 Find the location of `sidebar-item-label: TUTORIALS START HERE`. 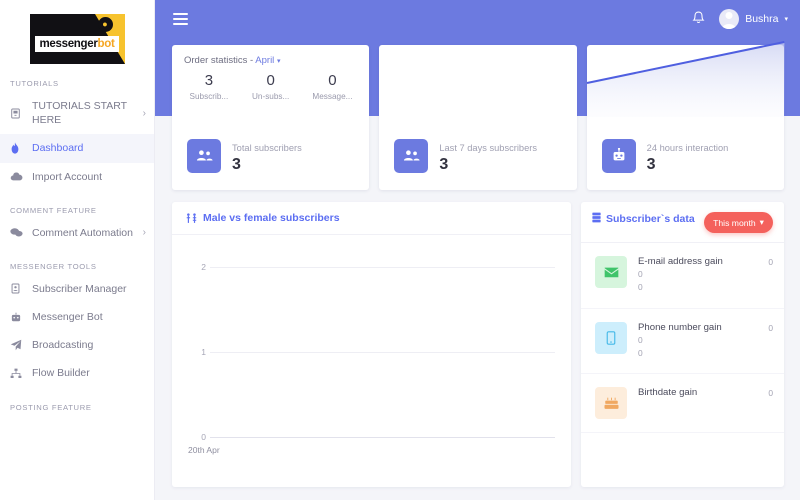

sidebar-item-label: TUTORIALS START HERE is located at coordinates (79, 113).